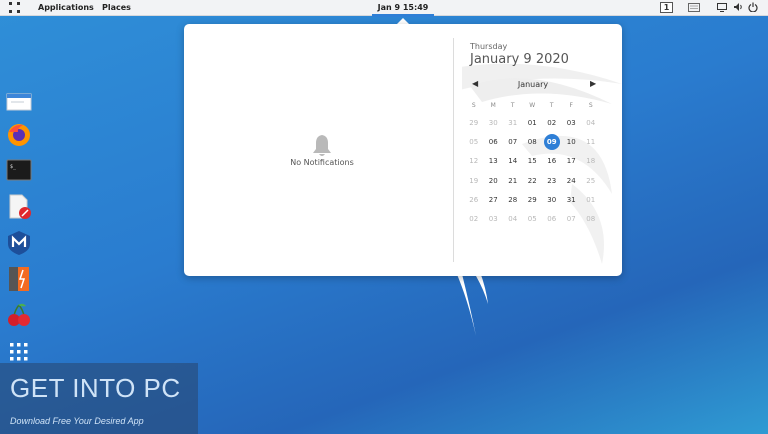 This screenshot has width=768, height=434. What do you see at coordinates (593, 83) in the screenshot?
I see `next-month-icon: ▶` at bounding box center [593, 83].